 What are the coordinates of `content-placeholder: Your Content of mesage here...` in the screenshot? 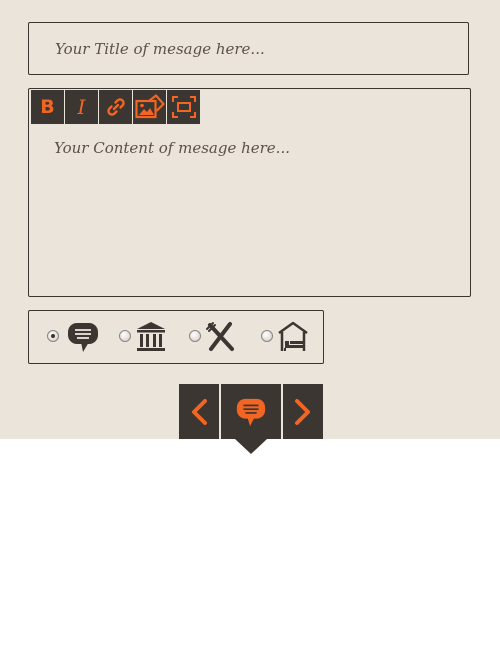 It's located at (172, 148).